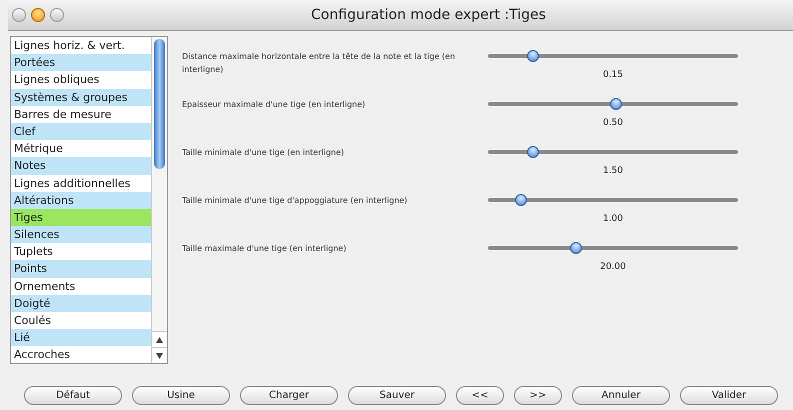 This screenshot has width=793, height=410. I want to click on slider-value: 0.50, so click(613, 123).